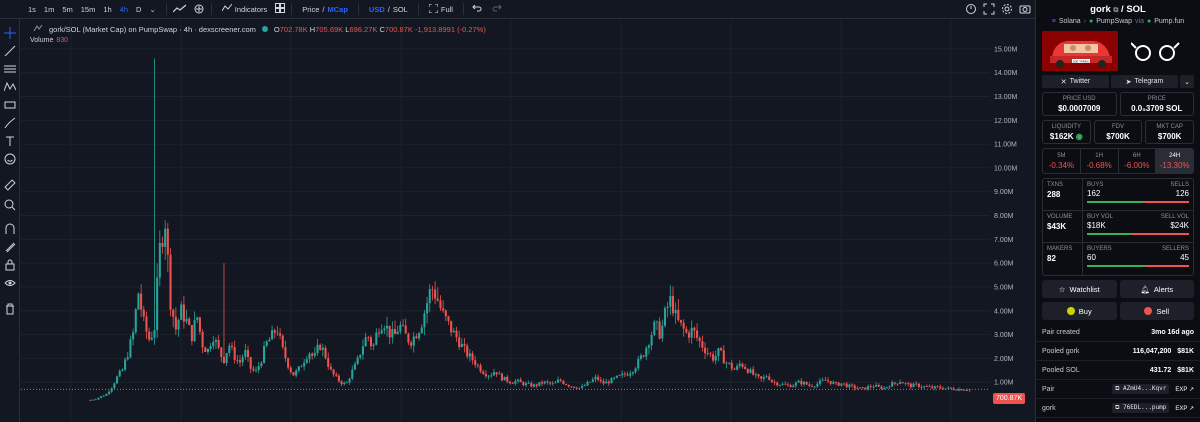 The image size is (1200, 422). What do you see at coordinates (1174, 161) in the screenshot?
I see `tab-24h: 24H -13.30%` at bounding box center [1174, 161].